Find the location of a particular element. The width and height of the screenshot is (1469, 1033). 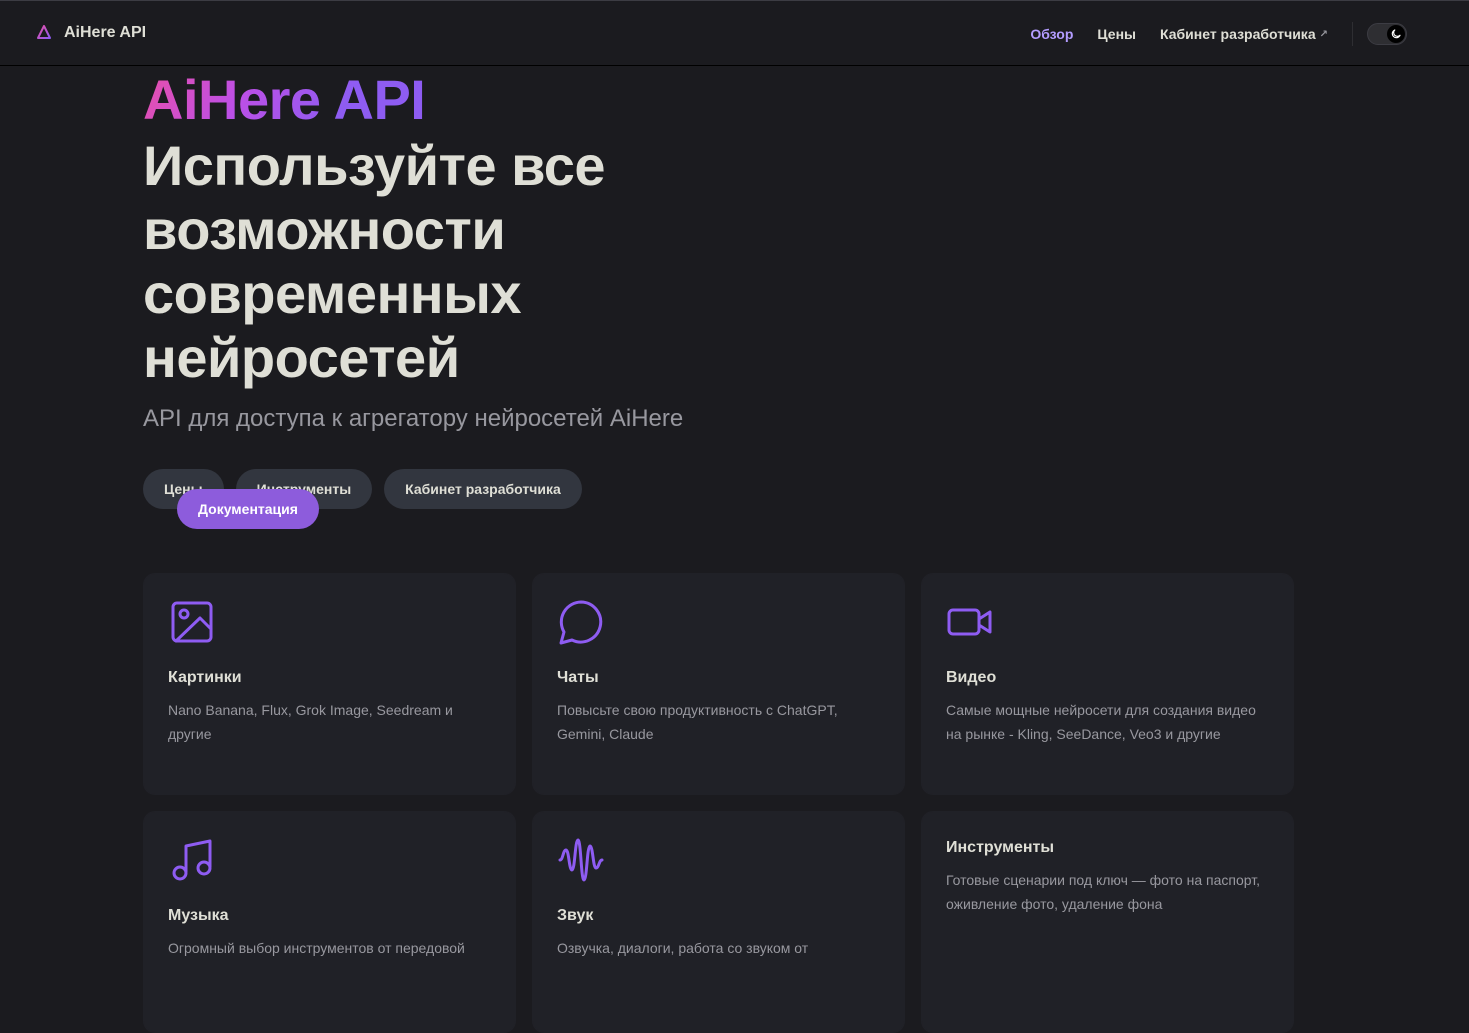

sound-wave-icon is located at coordinates (581, 860).